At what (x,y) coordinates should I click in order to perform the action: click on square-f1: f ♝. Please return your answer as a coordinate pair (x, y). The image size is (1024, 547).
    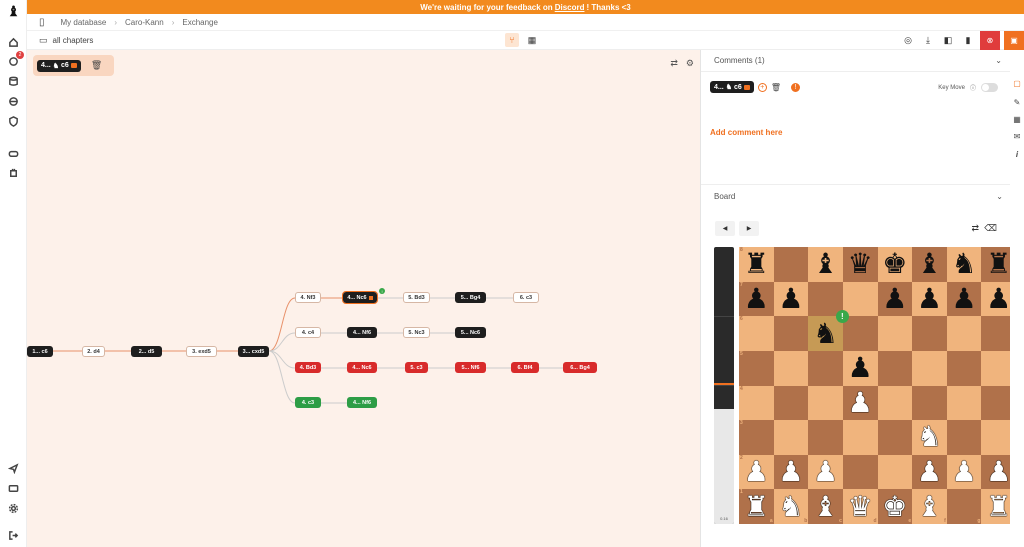
    Looking at the image, I should click on (929, 506).